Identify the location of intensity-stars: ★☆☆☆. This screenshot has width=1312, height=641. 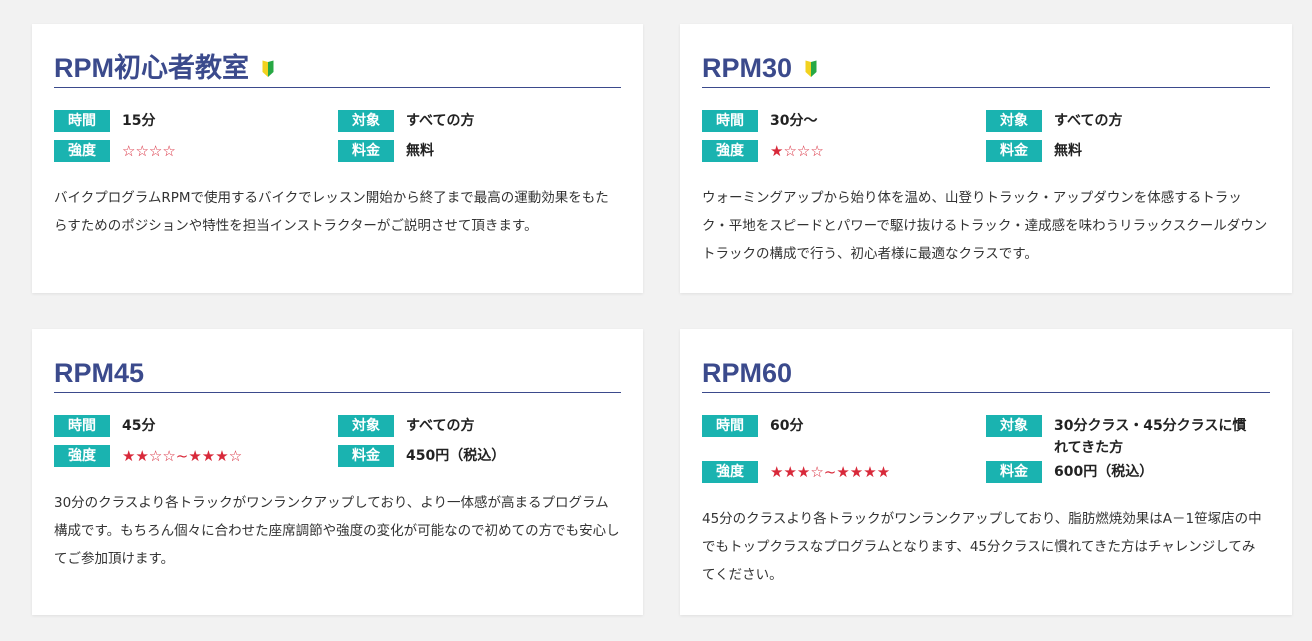
(797, 151).